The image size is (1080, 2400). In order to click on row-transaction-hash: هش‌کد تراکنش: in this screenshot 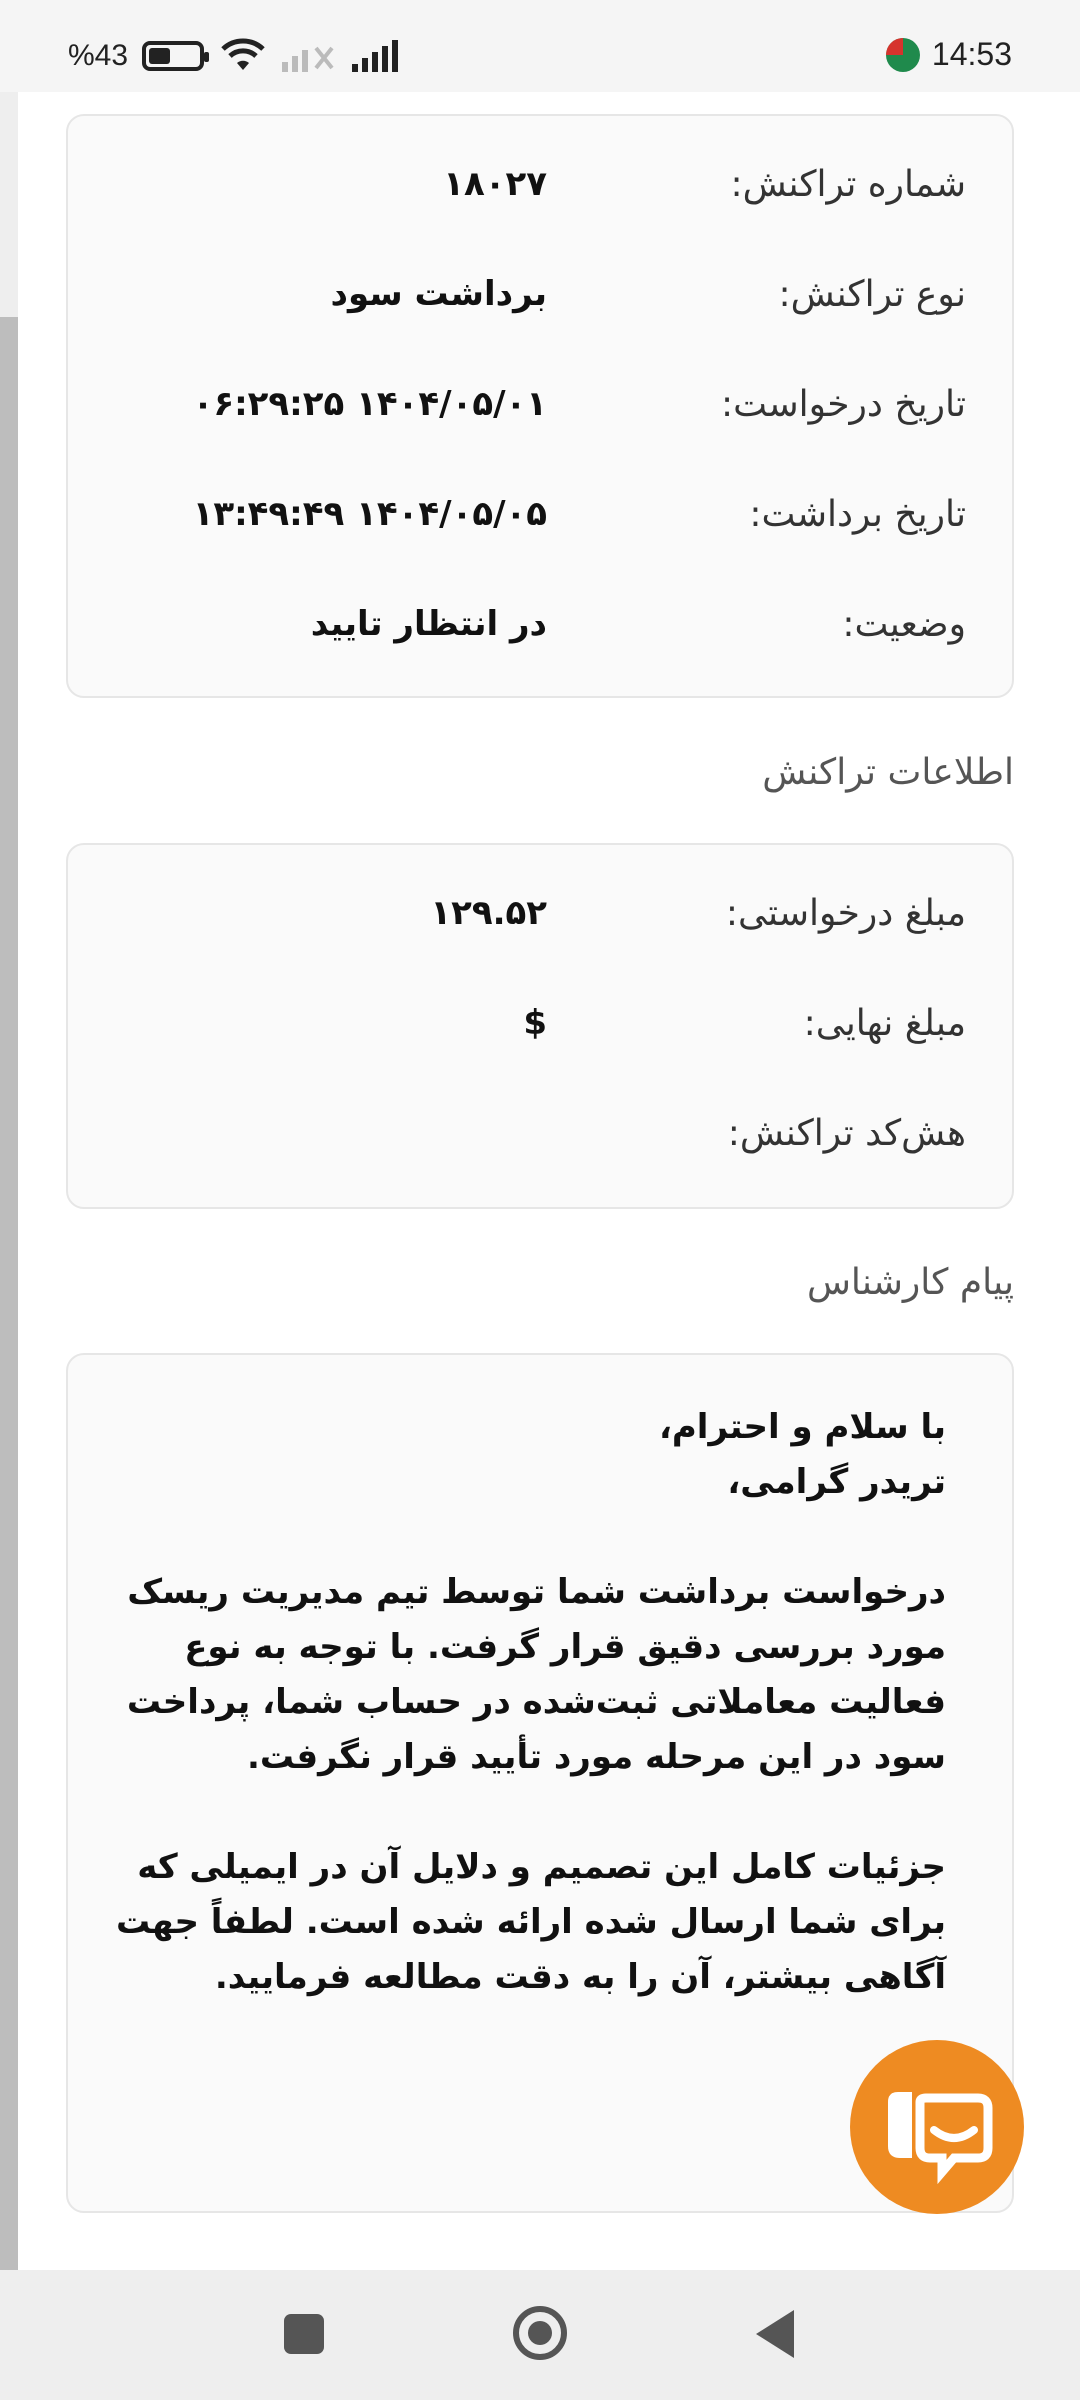, I will do `click(540, 1135)`.